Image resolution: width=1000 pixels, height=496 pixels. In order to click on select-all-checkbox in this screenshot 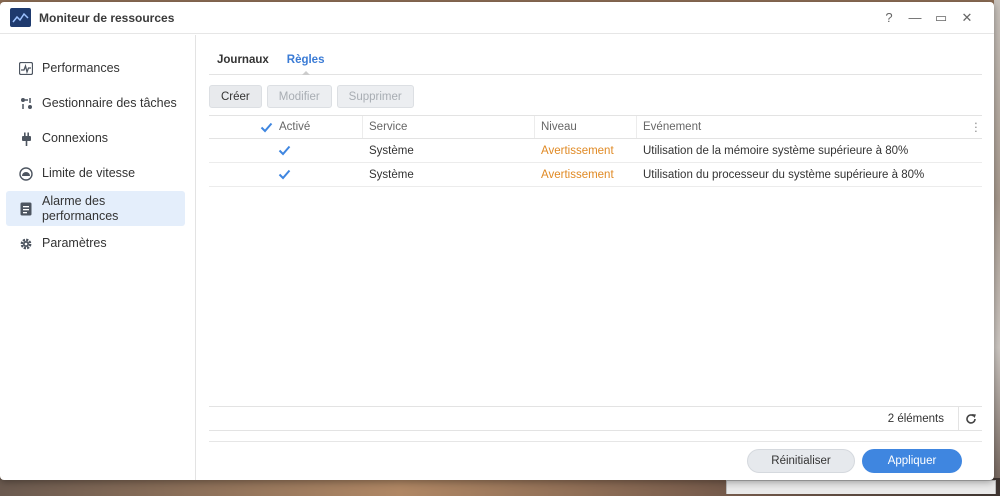, I will do `click(266, 127)`.